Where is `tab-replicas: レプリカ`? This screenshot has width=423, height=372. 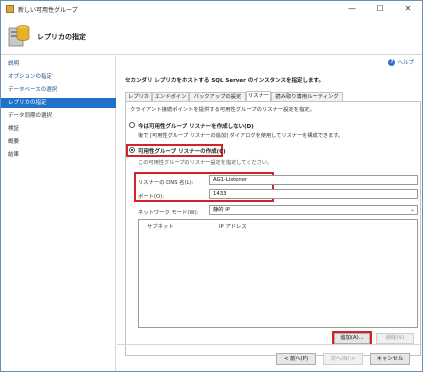 tab-replicas: レプリカ is located at coordinates (138, 96).